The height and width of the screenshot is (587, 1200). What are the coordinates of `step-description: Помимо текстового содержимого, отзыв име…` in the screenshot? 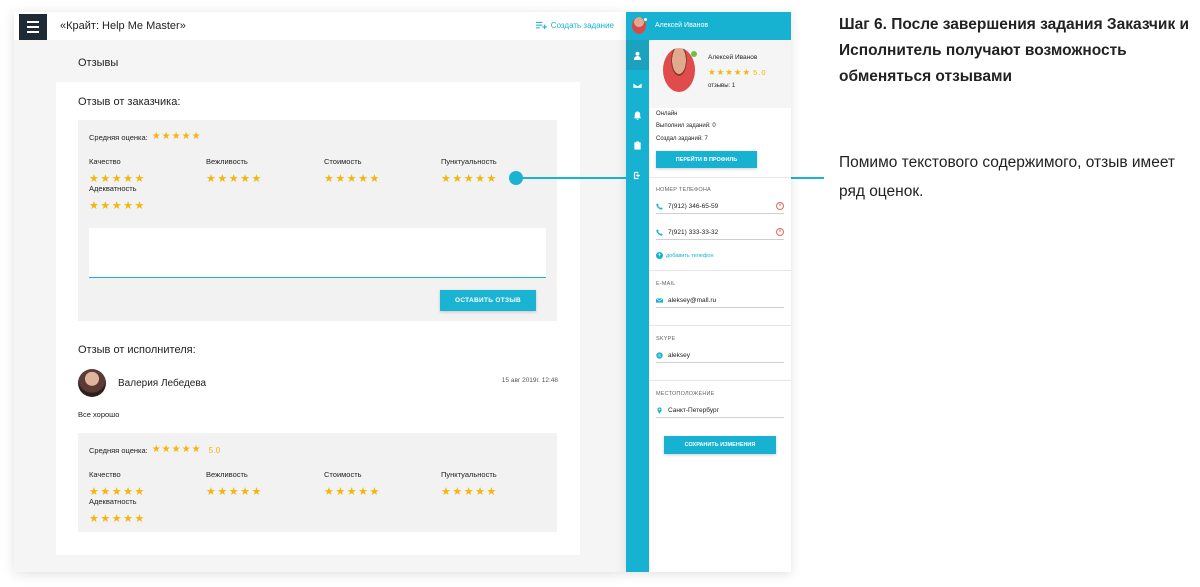 It's located at (1007, 177).